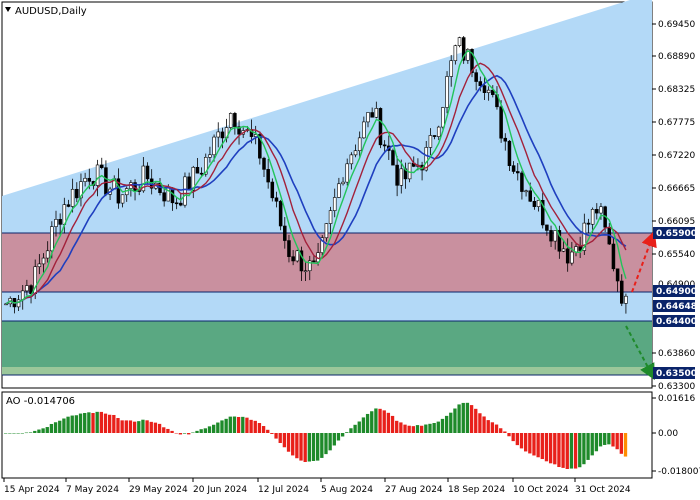  Describe the element at coordinates (327, 371) in the screenshot. I see `base-band` at that location.